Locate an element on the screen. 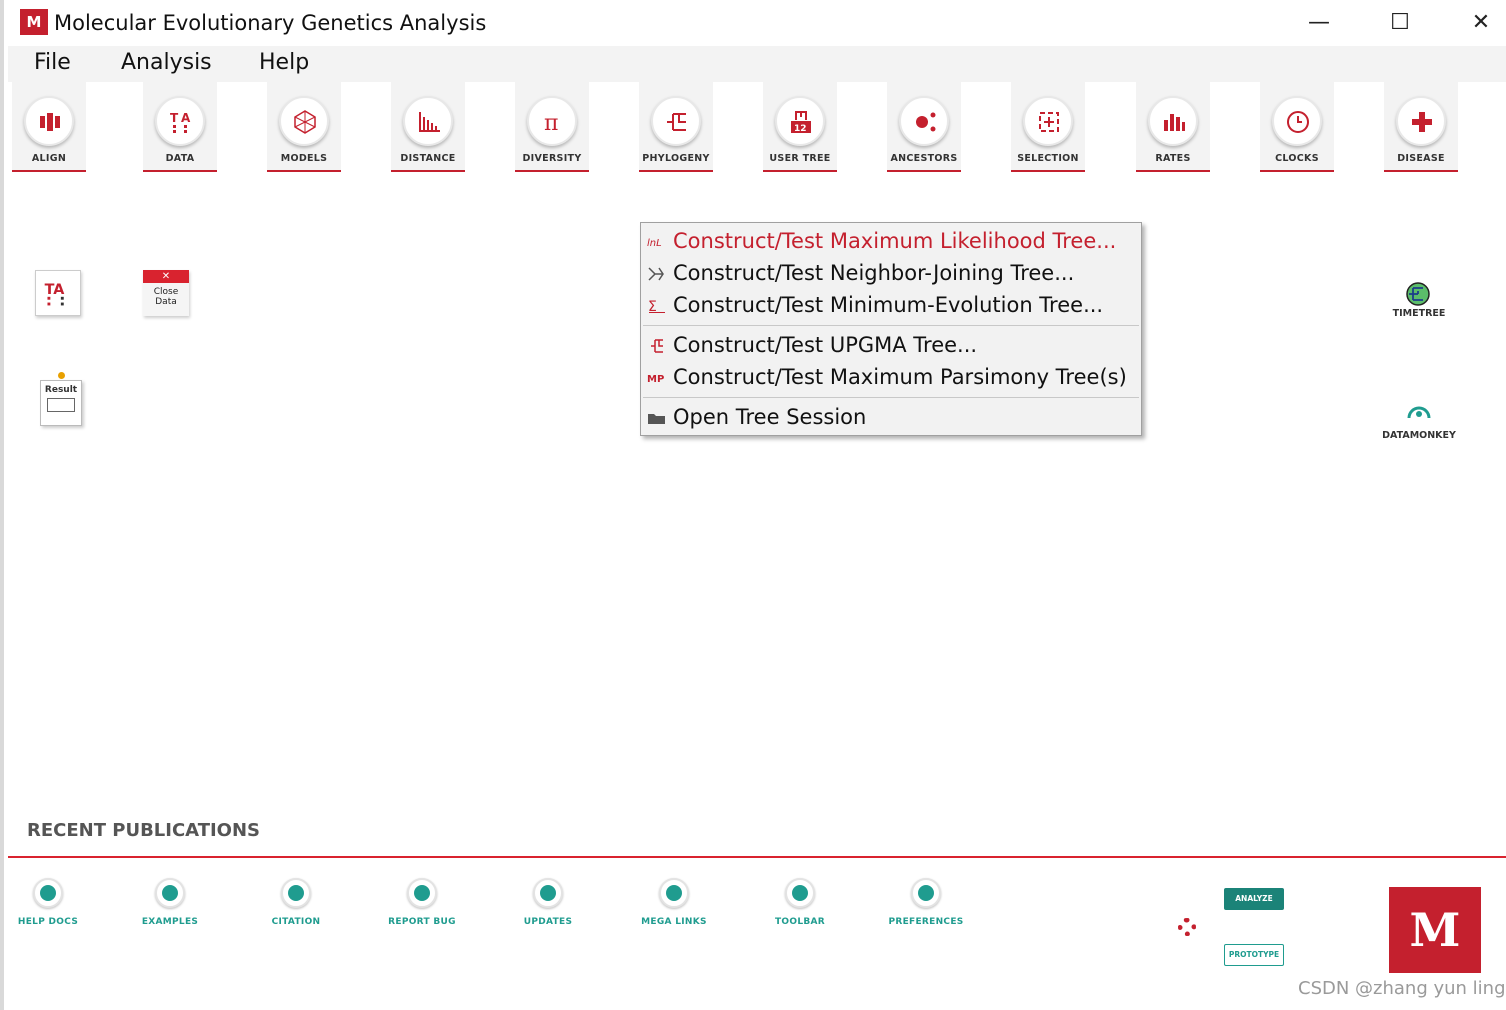 This screenshot has width=1506, height=1010. maximize-button: ☐ is located at coordinates (1400, 23).